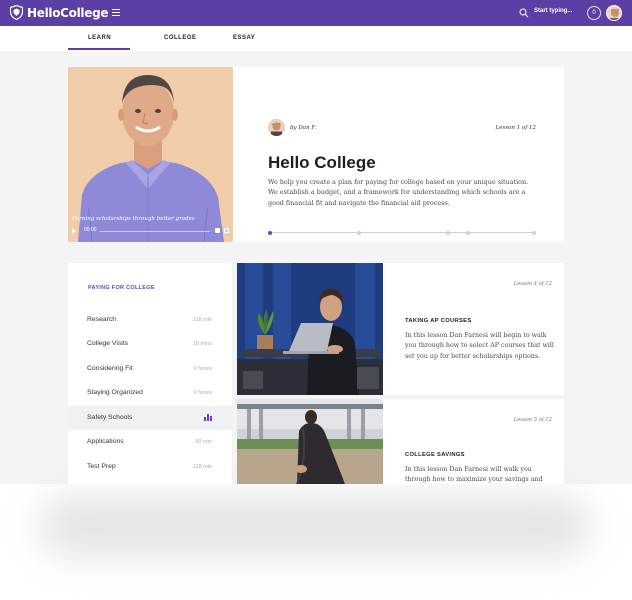 The image size is (632, 600). I want to click on sidebar-item-considering-fit: Considering Fit 2 hours, so click(150, 369).